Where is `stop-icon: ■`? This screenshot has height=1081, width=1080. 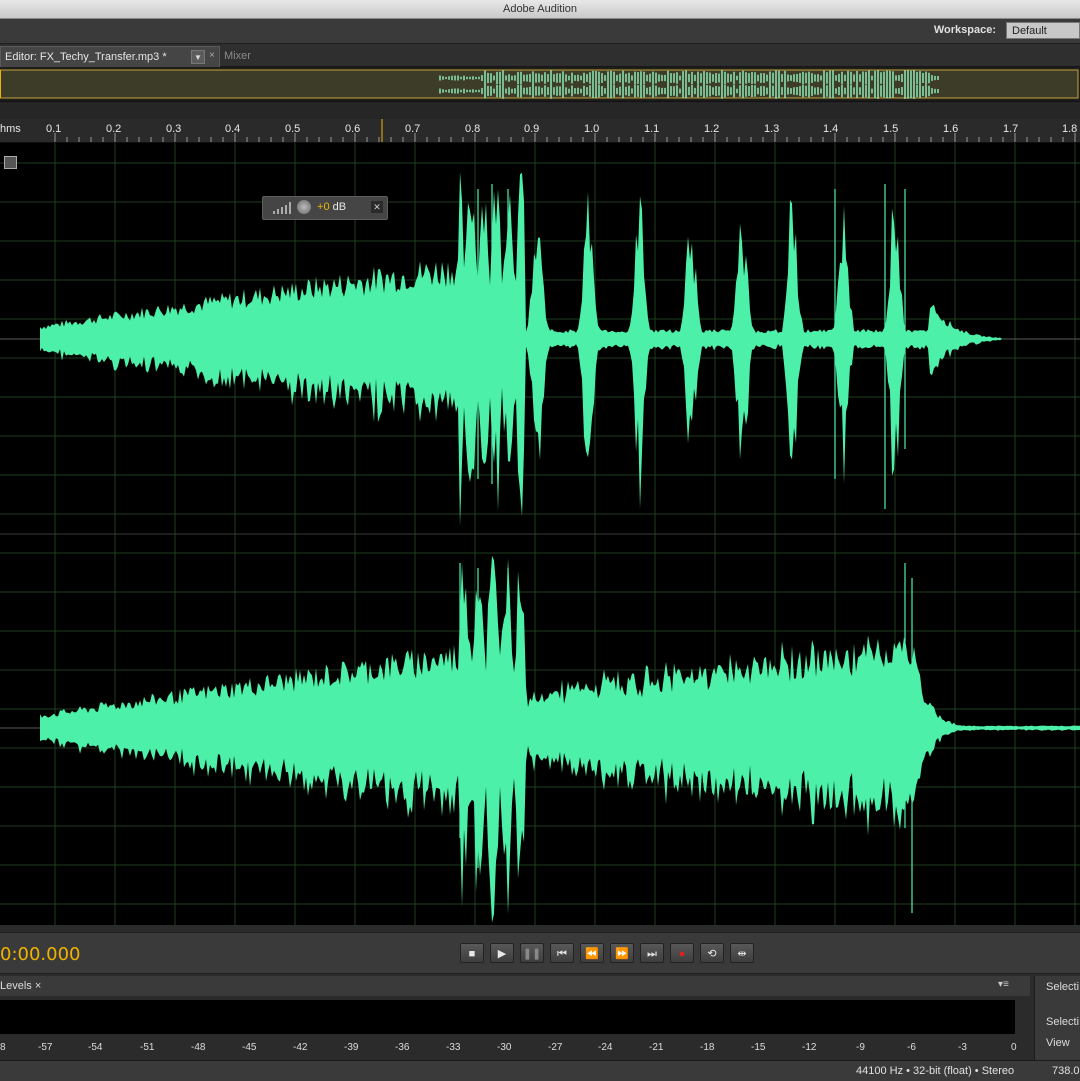 stop-icon: ■ is located at coordinates (472, 954).